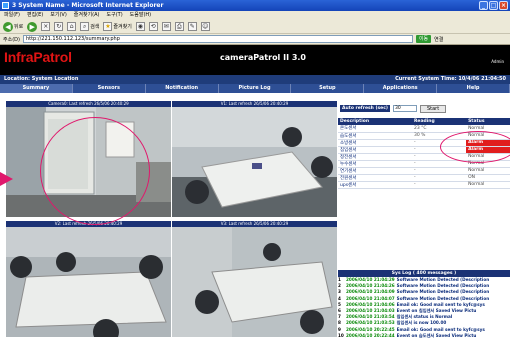 This screenshot has height=339, width=510. I want to click on tab-picture-log: Picture Log, so click(255, 88).